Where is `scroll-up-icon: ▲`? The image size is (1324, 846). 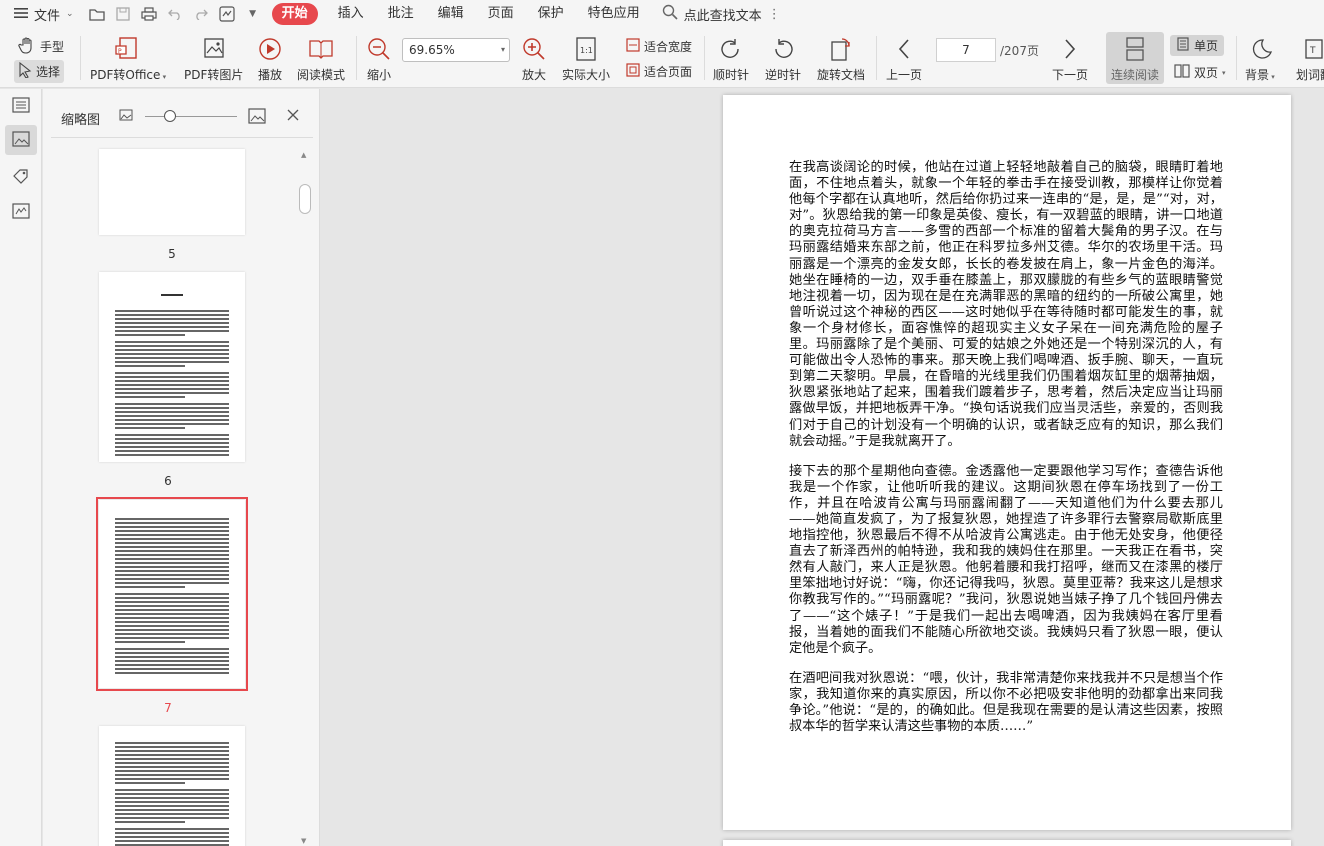 scroll-up-icon: ▲ is located at coordinates (303, 155).